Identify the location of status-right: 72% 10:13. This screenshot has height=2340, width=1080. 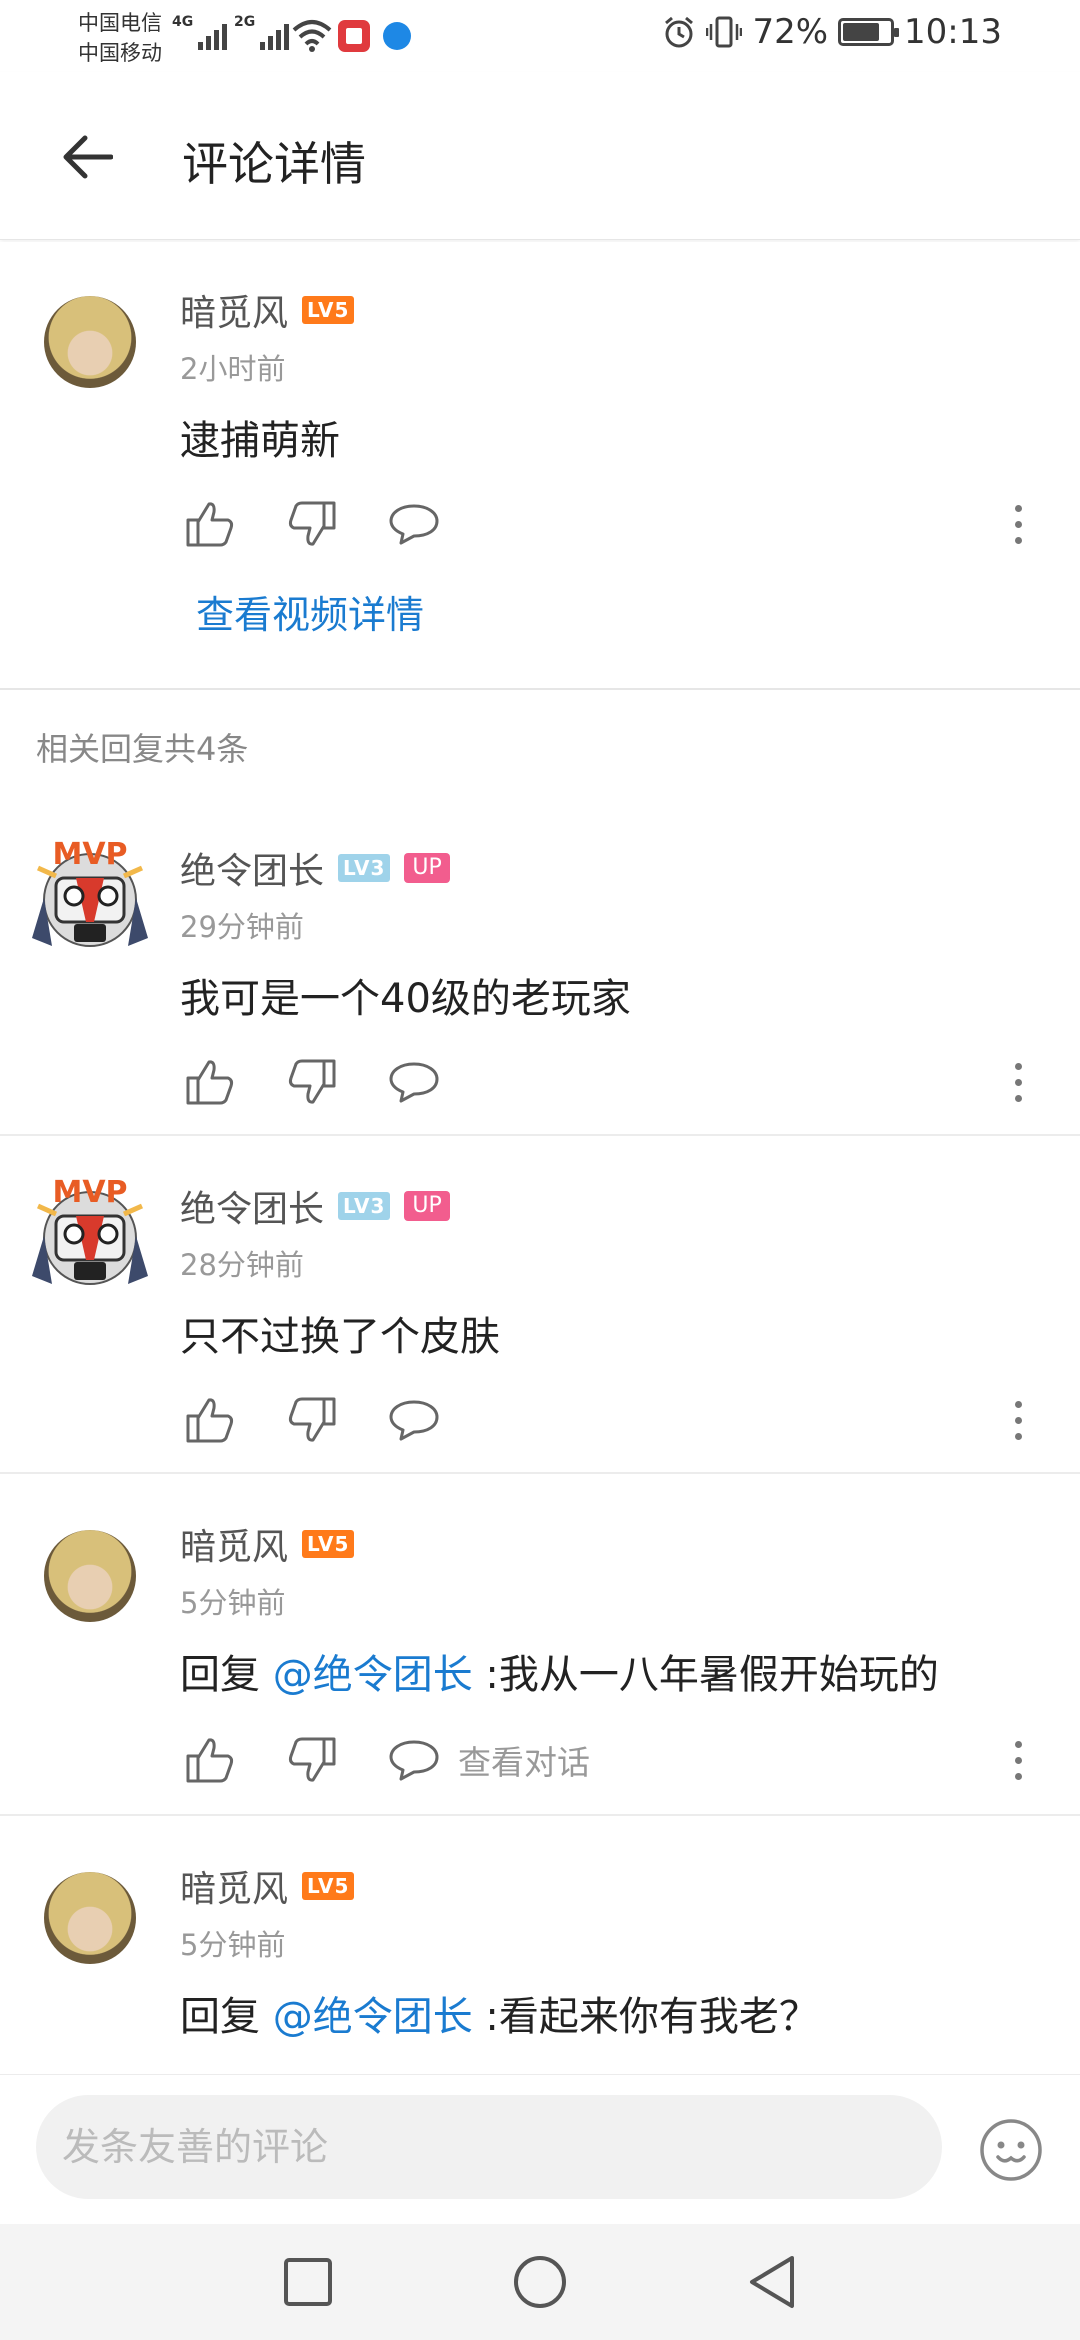
(832, 32).